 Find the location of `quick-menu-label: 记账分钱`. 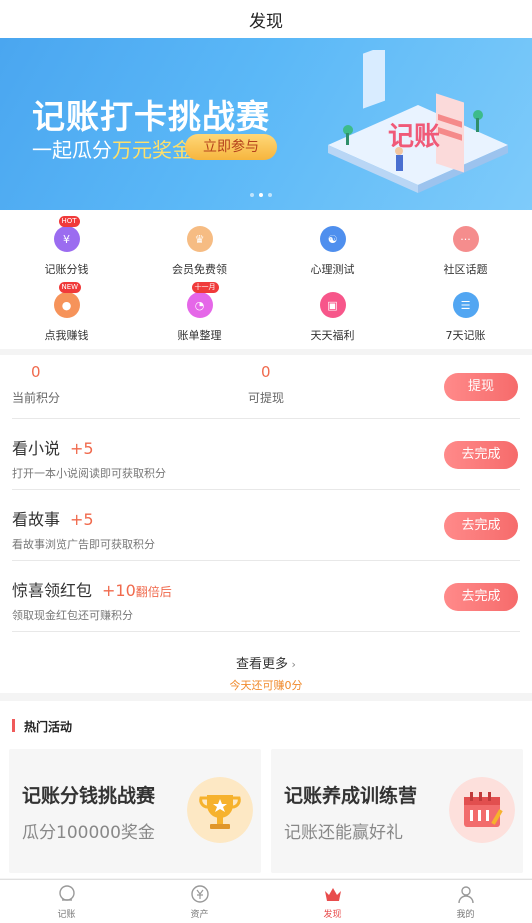

quick-menu-label: 记账分钱 is located at coordinates (66, 269).